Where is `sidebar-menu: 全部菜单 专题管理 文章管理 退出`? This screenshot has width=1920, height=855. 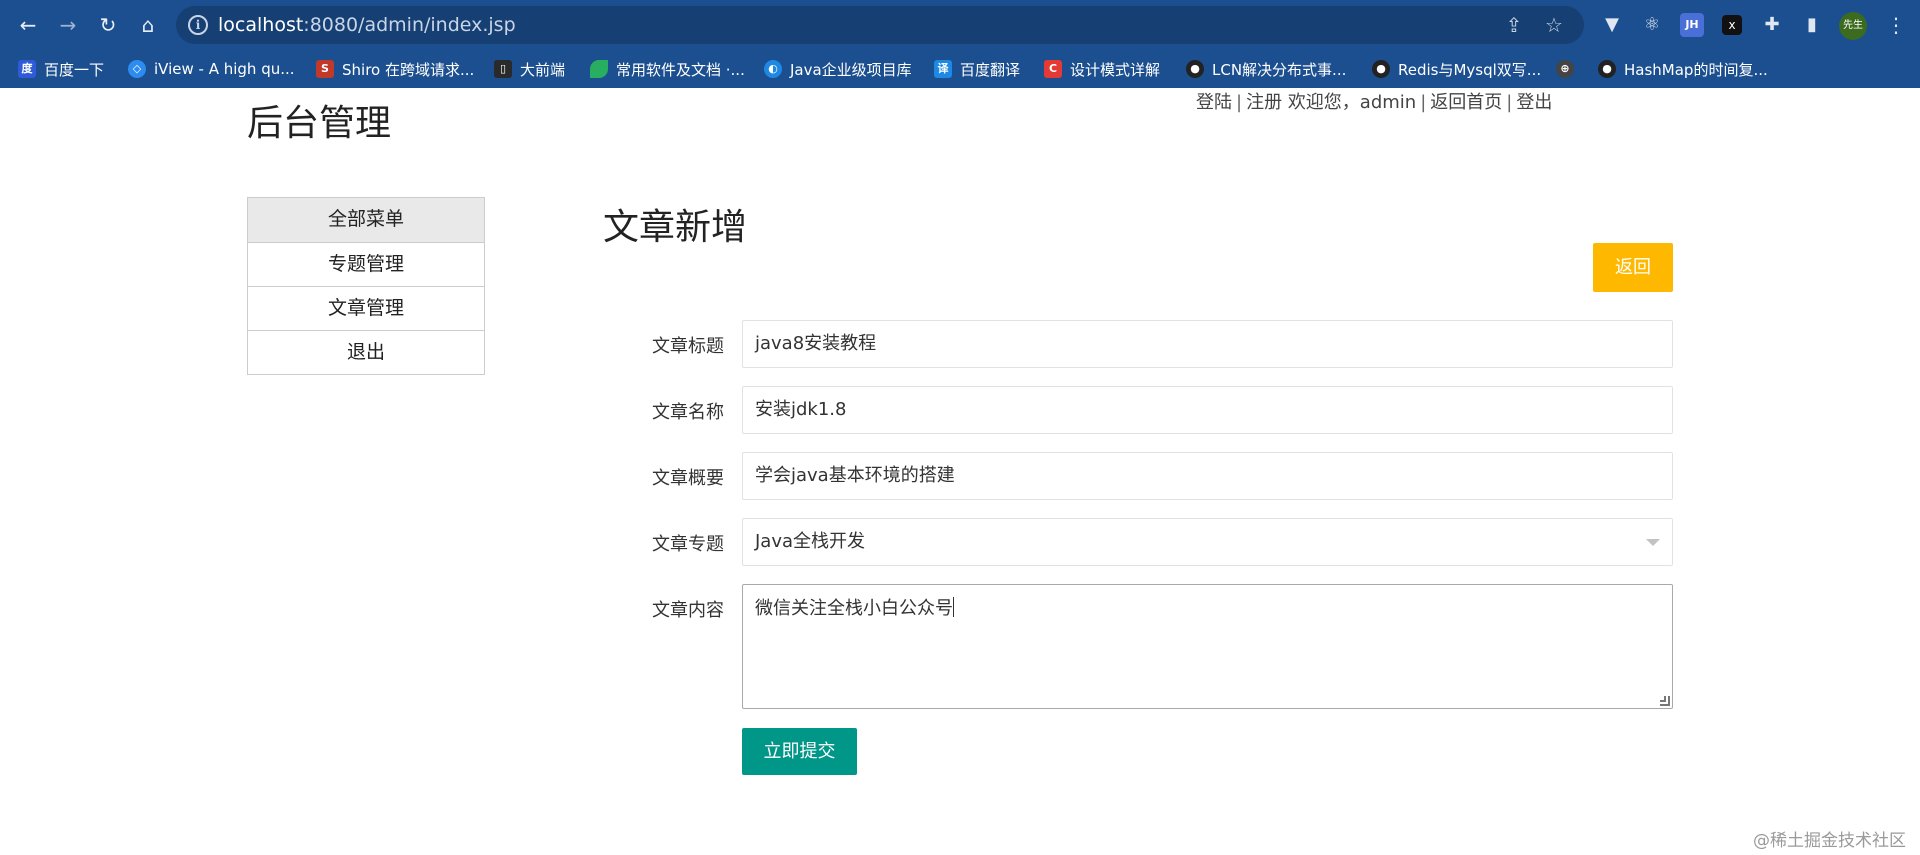 sidebar-menu: 全部菜单 专题管理 文章管理 退出 is located at coordinates (366, 286).